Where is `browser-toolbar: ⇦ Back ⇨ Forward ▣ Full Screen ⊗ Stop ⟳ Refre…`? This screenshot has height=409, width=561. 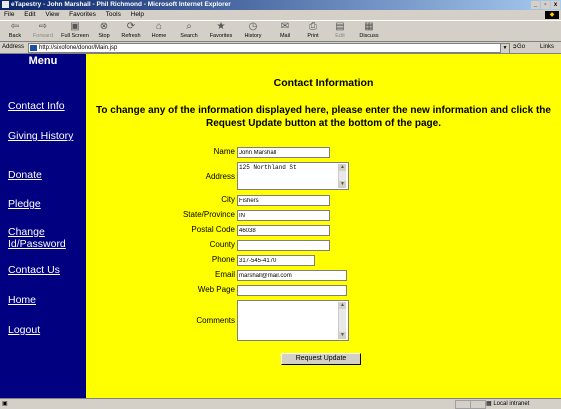
browser-toolbar: ⇦ Back ⇨ Forward ▣ Full Screen ⊗ Stop ⟳ Refre… is located at coordinates (280, 31).